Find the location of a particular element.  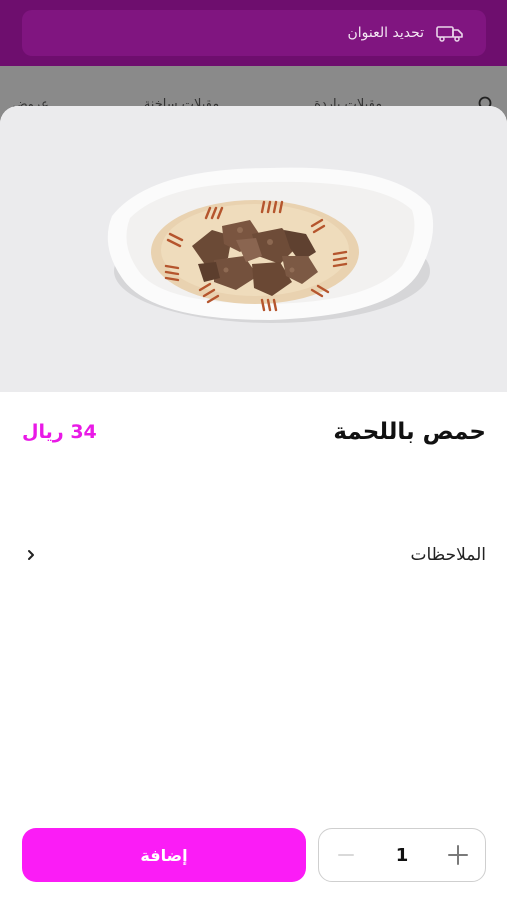

product-name: حمص باللحمة is located at coordinates (409, 432).